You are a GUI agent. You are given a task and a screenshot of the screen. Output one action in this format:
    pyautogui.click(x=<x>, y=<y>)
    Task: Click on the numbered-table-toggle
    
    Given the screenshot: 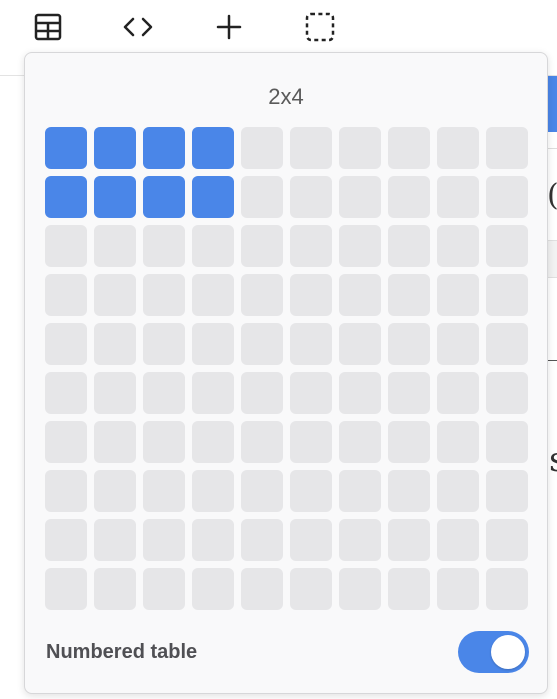 What is the action you would take?
    pyautogui.click(x=493, y=652)
    